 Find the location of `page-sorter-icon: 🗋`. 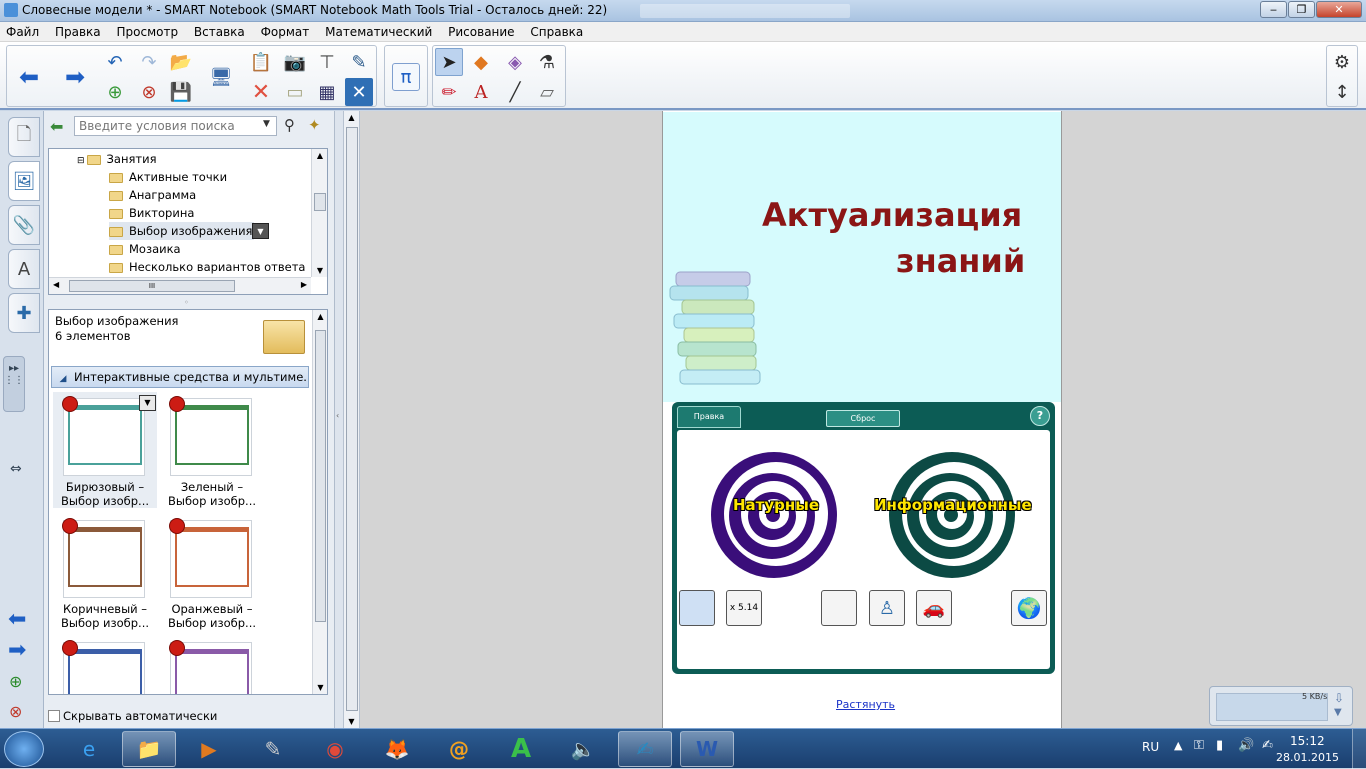

page-sorter-icon: 🗋 is located at coordinates (24, 137).